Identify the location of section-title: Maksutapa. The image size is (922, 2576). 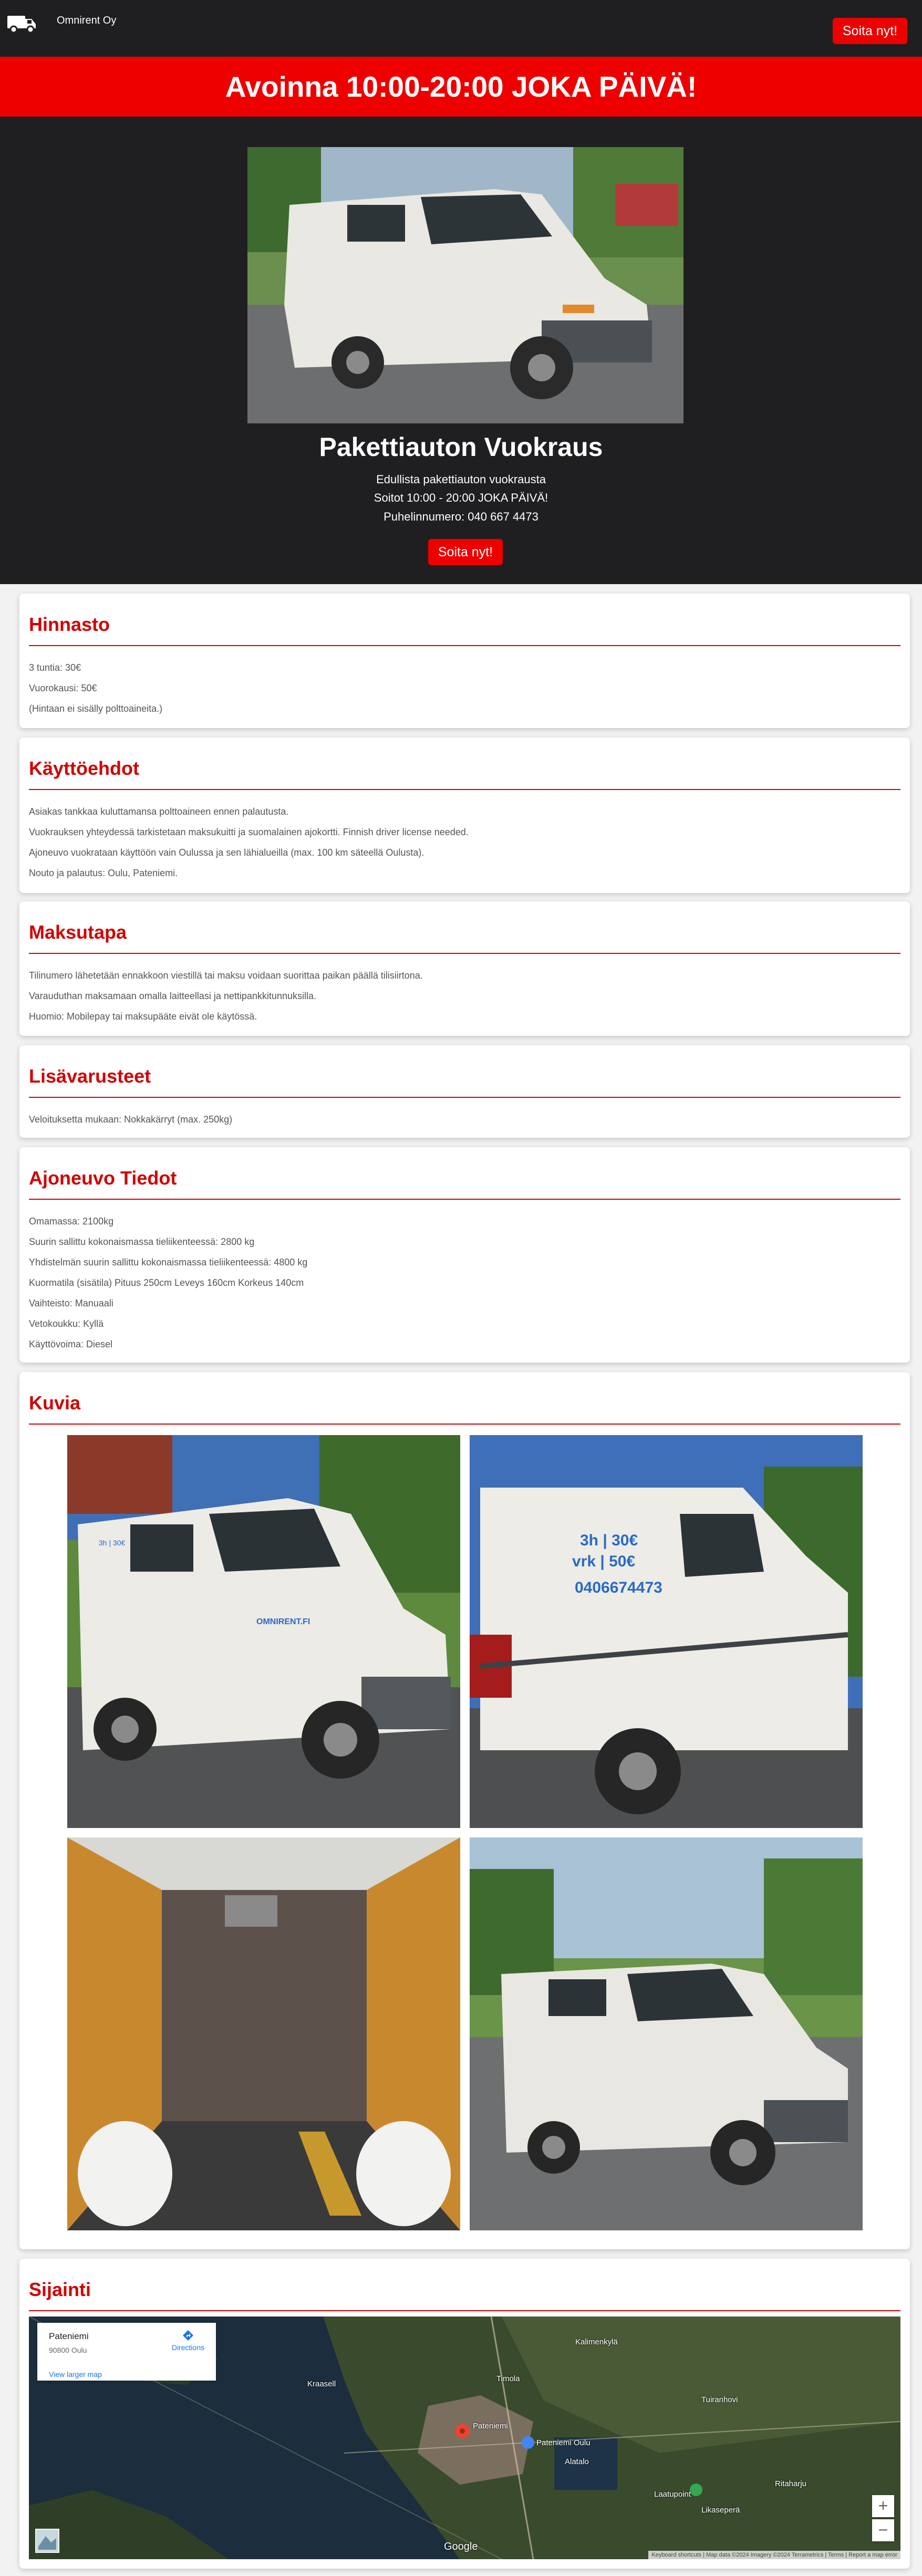
(78, 932).